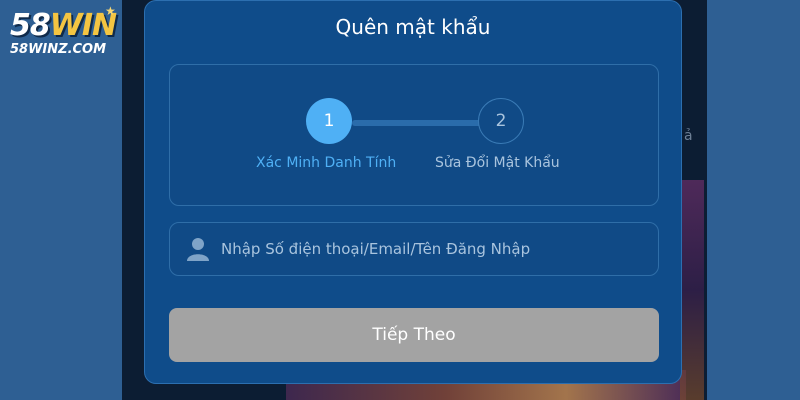 The image size is (800, 400). What do you see at coordinates (198, 249) in the screenshot?
I see `user-icon` at bounding box center [198, 249].